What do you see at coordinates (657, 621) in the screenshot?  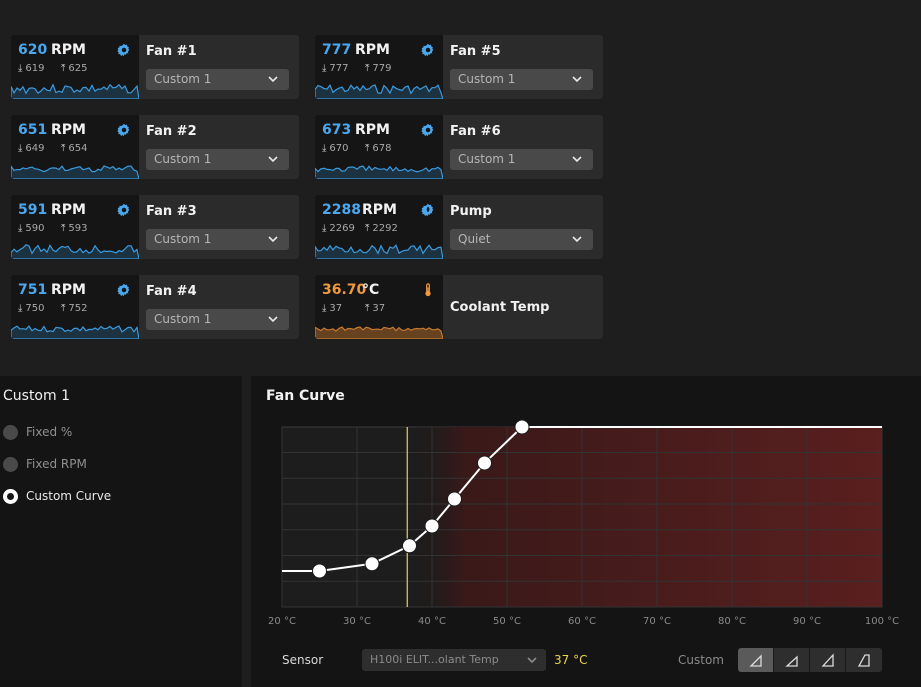 I see `x-tick-label: 70 °C` at bounding box center [657, 621].